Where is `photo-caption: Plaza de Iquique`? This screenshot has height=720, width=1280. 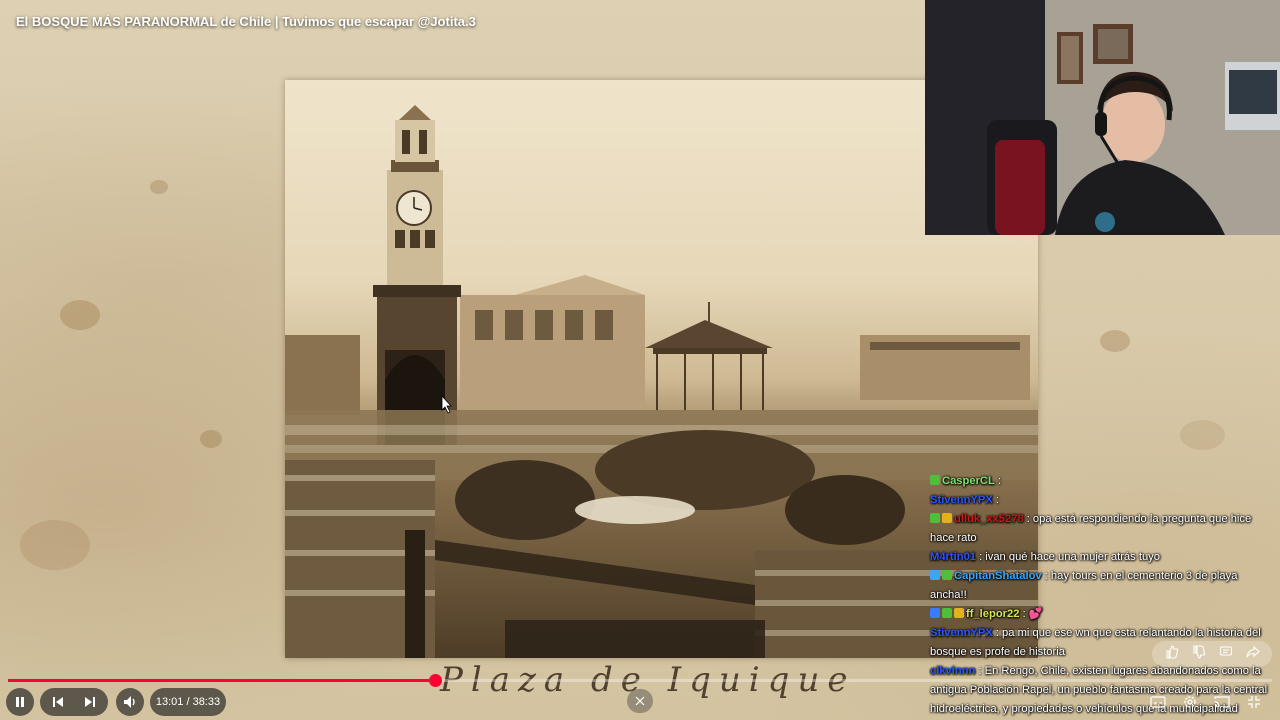 photo-caption: Plaza de Iquique is located at coordinates (648, 680).